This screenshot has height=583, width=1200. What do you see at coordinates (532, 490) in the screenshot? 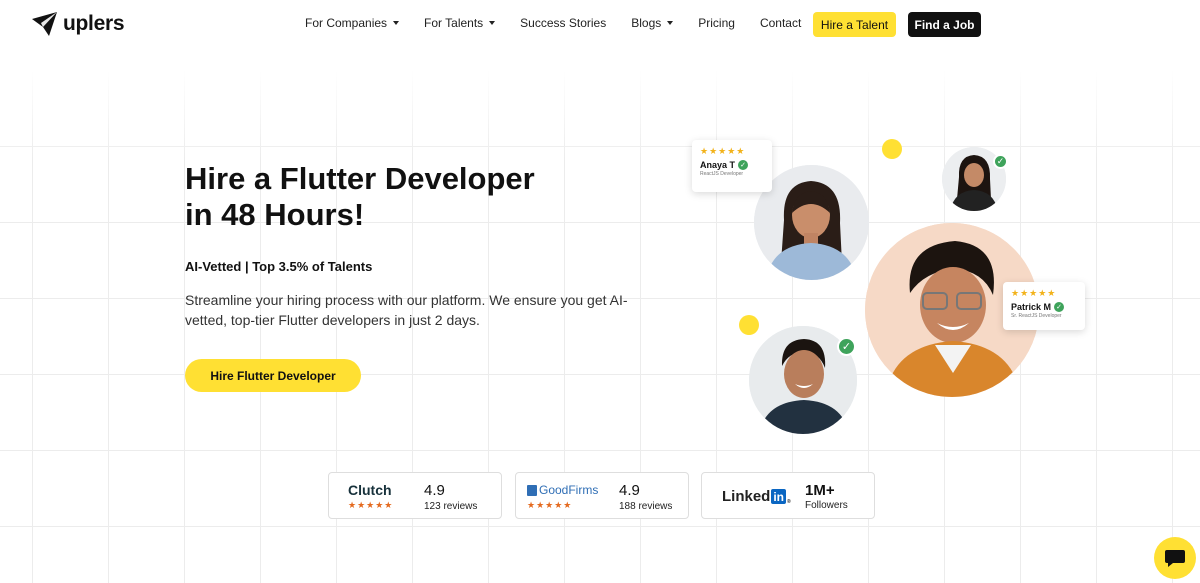
I see `goodfirms-mark-icon` at bounding box center [532, 490].